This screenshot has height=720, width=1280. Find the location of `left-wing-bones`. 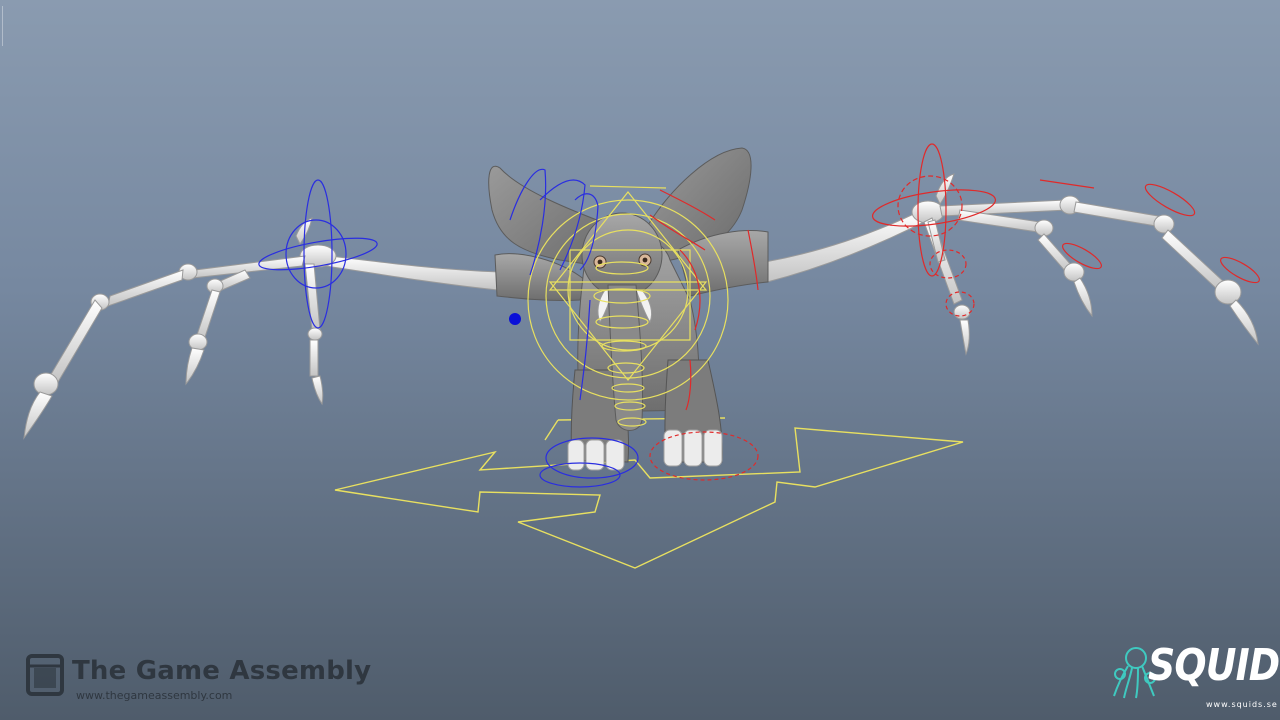

left-wing-bones is located at coordinates (262, 328).